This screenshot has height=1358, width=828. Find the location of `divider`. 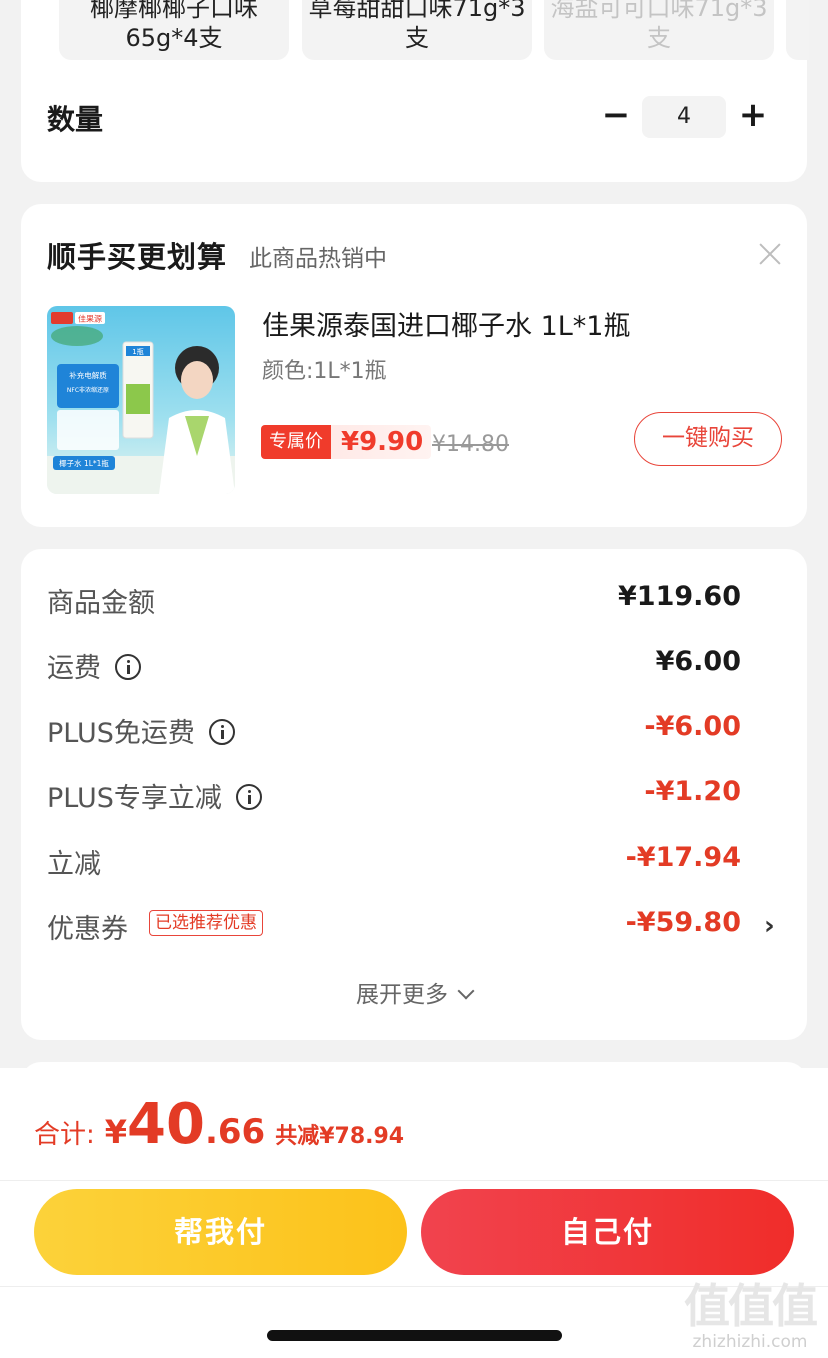

divider is located at coordinates (414, 1180).